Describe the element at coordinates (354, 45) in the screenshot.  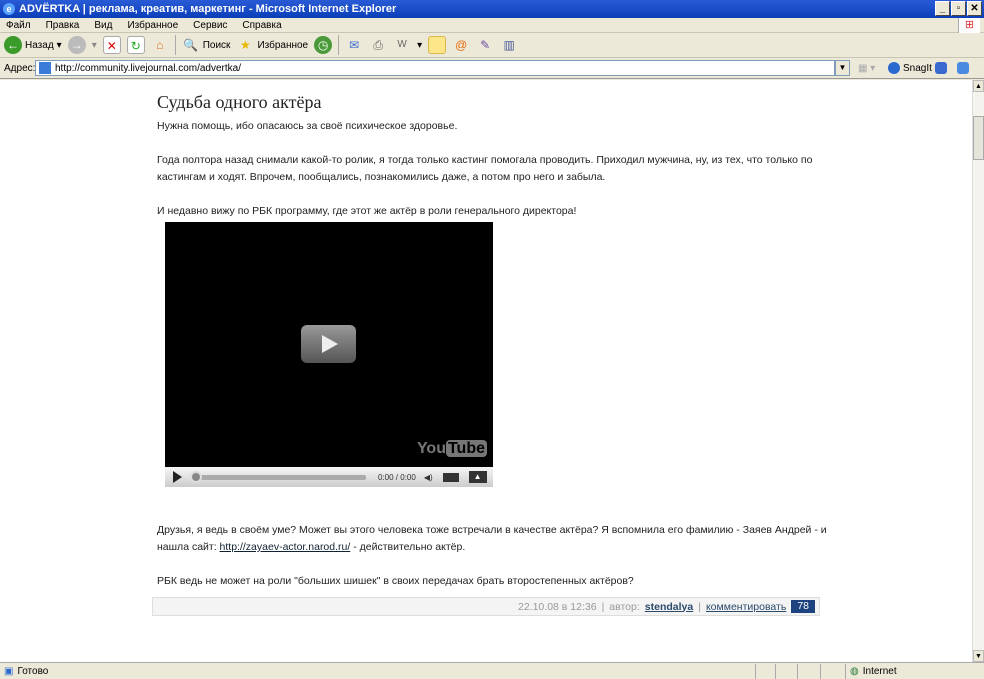
I see `mail-icon: ✉` at that location.